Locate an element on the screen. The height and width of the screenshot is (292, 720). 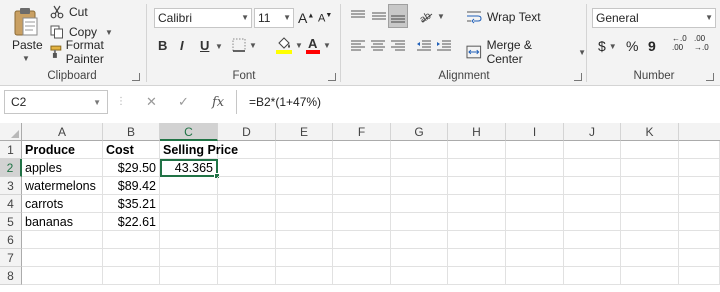
select-all-button is located at coordinates (11, 132).